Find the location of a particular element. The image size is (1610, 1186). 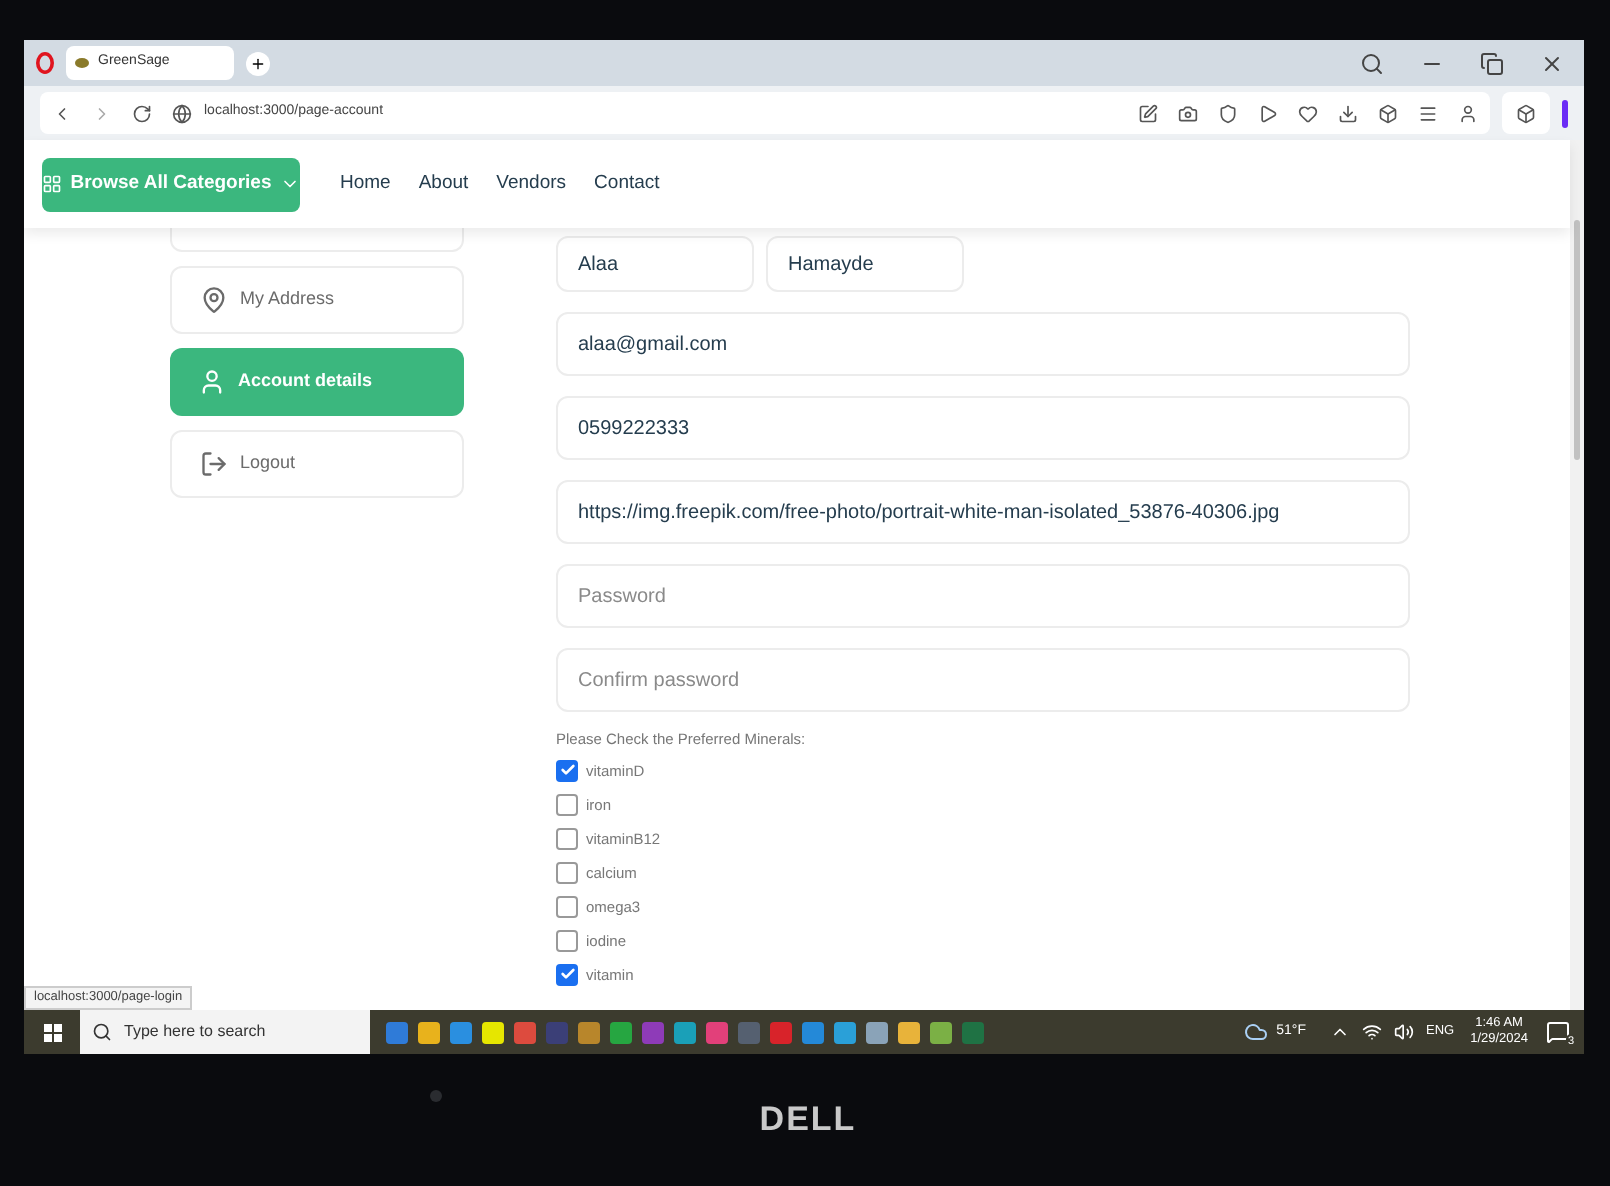

sidebar-indicator is located at coordinates (1565, 113).